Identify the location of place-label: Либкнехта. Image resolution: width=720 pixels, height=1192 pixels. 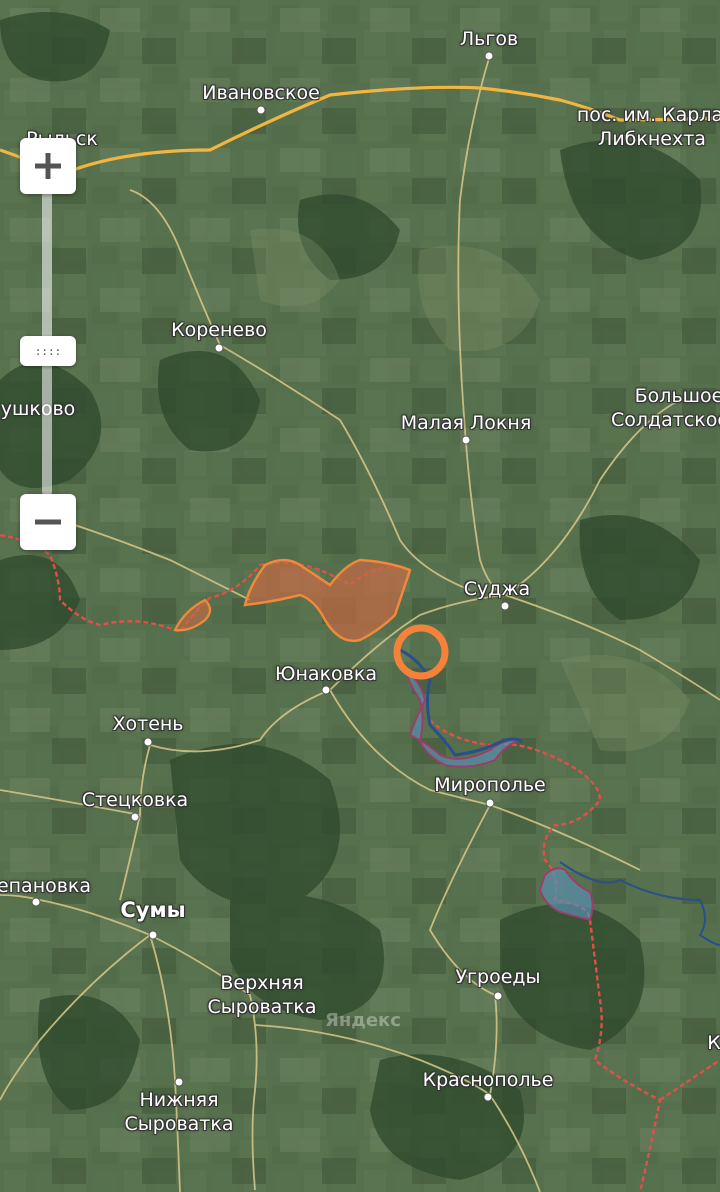
(652, 139).